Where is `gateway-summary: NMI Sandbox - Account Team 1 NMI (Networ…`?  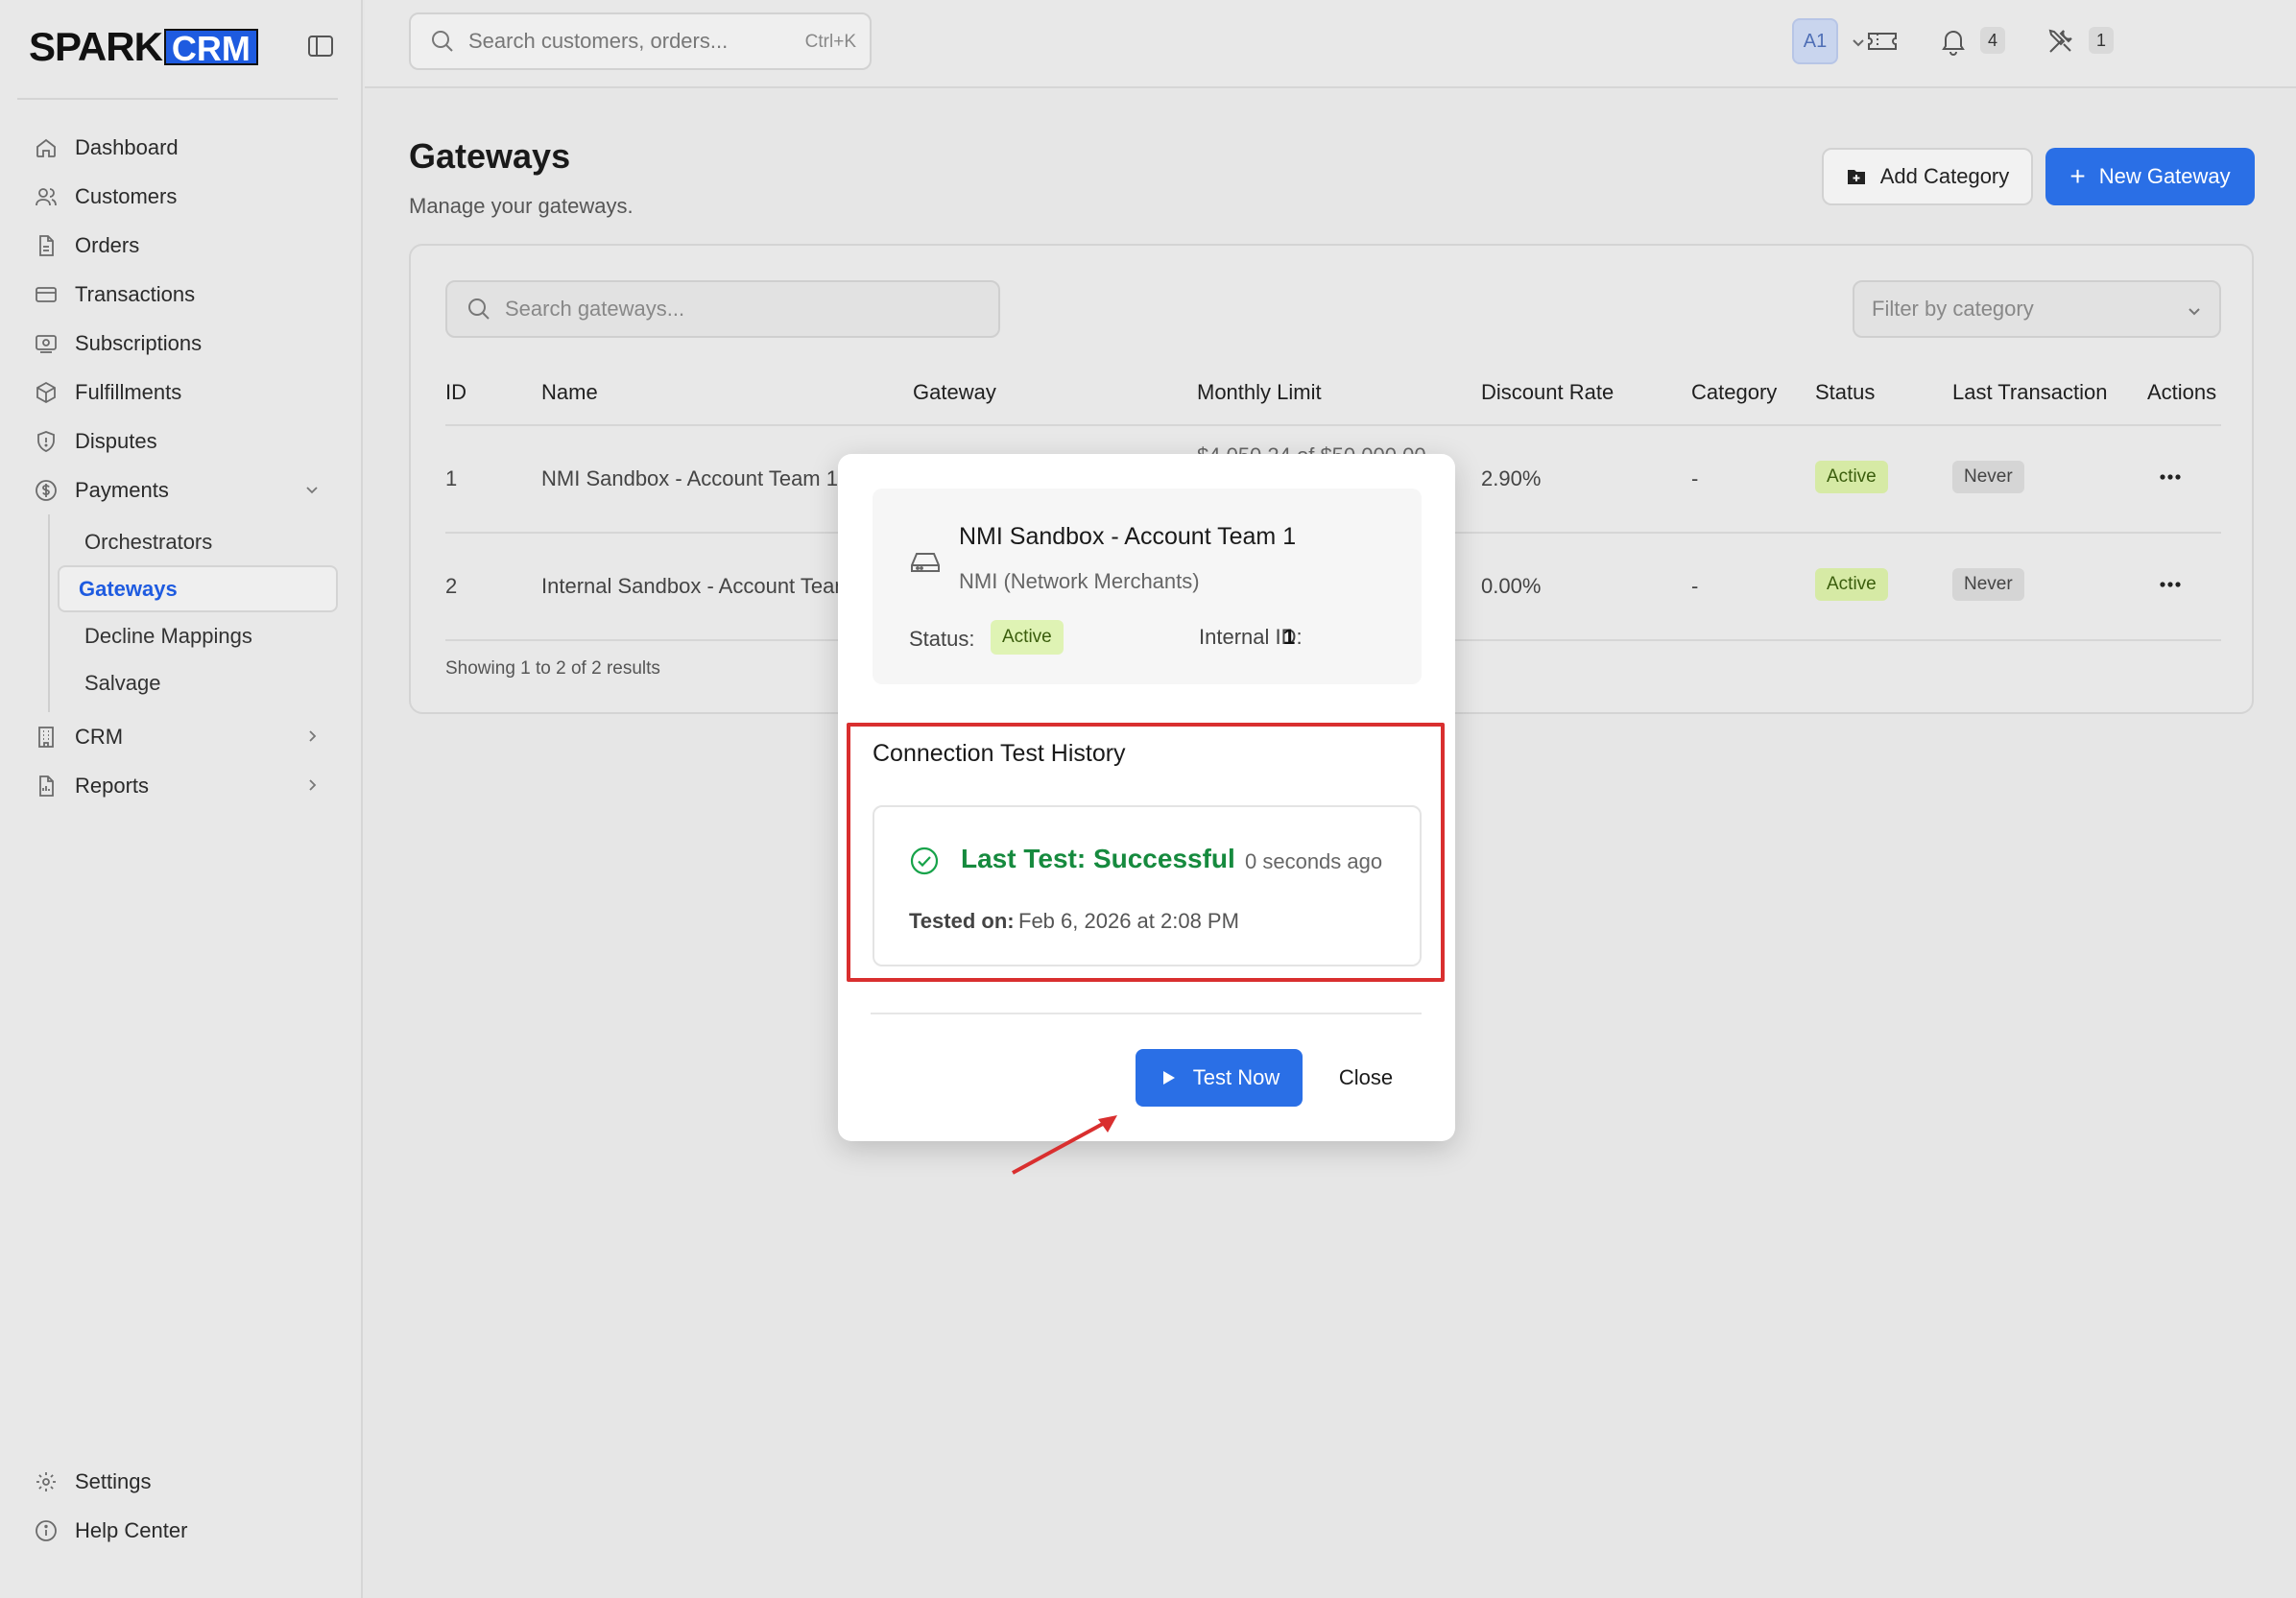
gateway-summary: NMI Sandbox - Account Team 1 NMI (Networ… is located at coordinates (1148, 586).